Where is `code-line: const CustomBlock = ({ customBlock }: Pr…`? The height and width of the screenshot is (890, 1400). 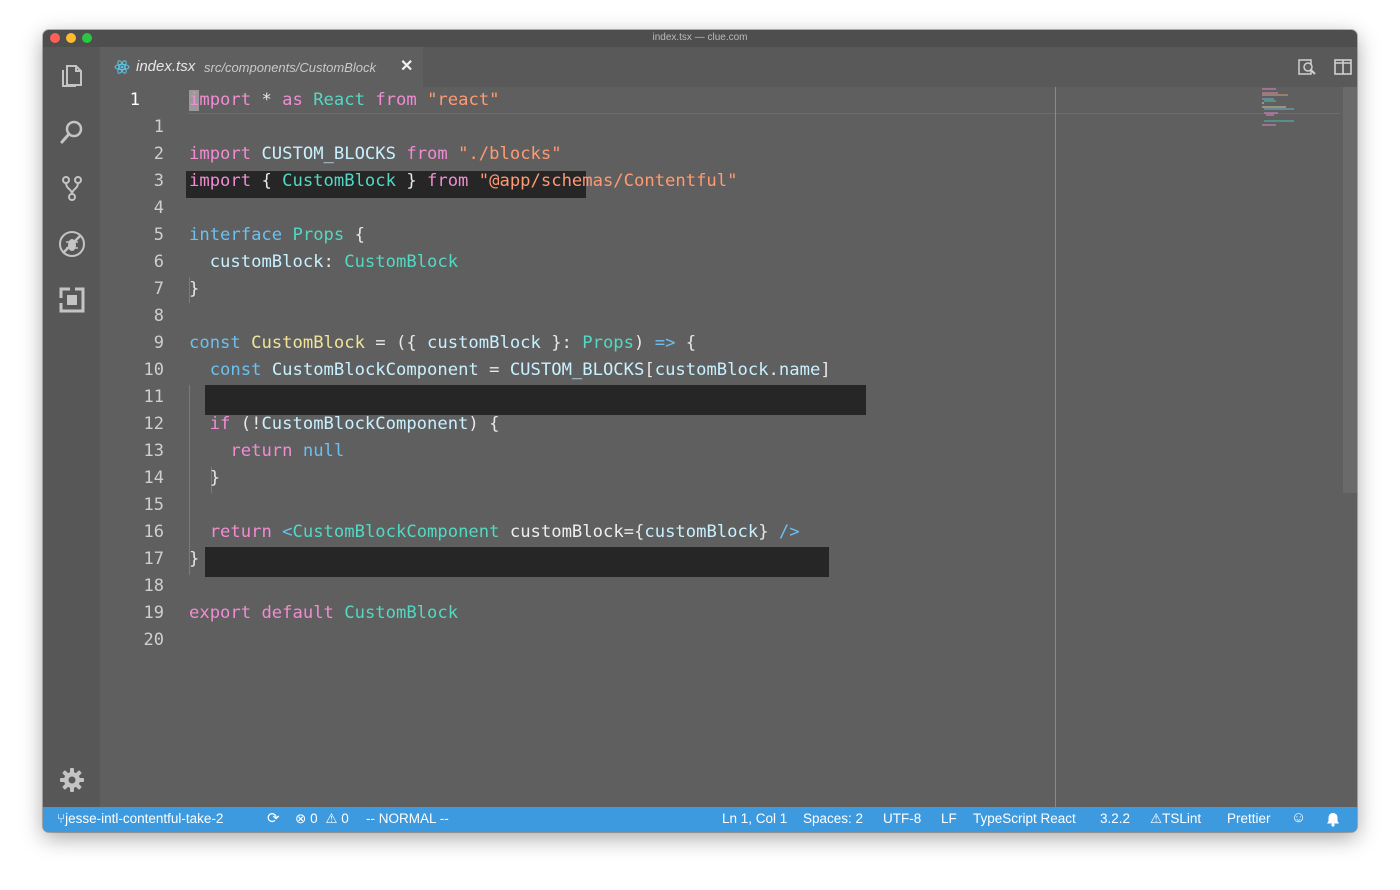
code-line: const CustomBlock = ({ customBlock }: Pr… is located at coordinates (442, 343).